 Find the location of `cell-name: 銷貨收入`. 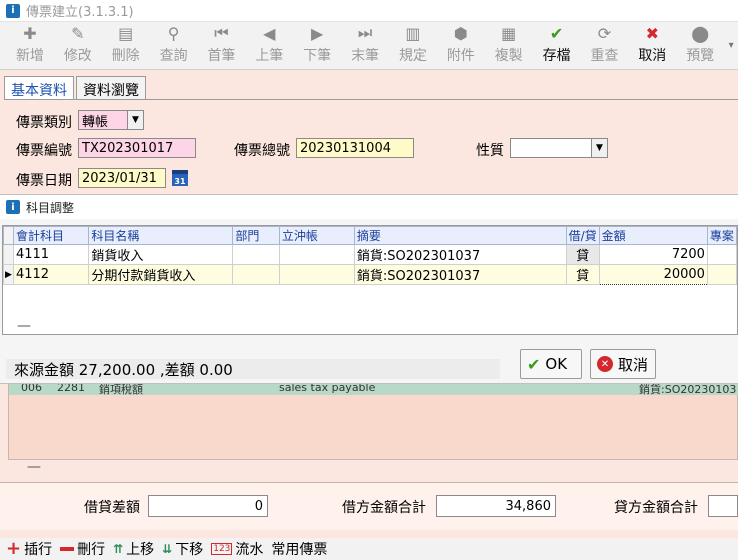

cell-name: 銷貨收入 is located at coordinates (161, 254).